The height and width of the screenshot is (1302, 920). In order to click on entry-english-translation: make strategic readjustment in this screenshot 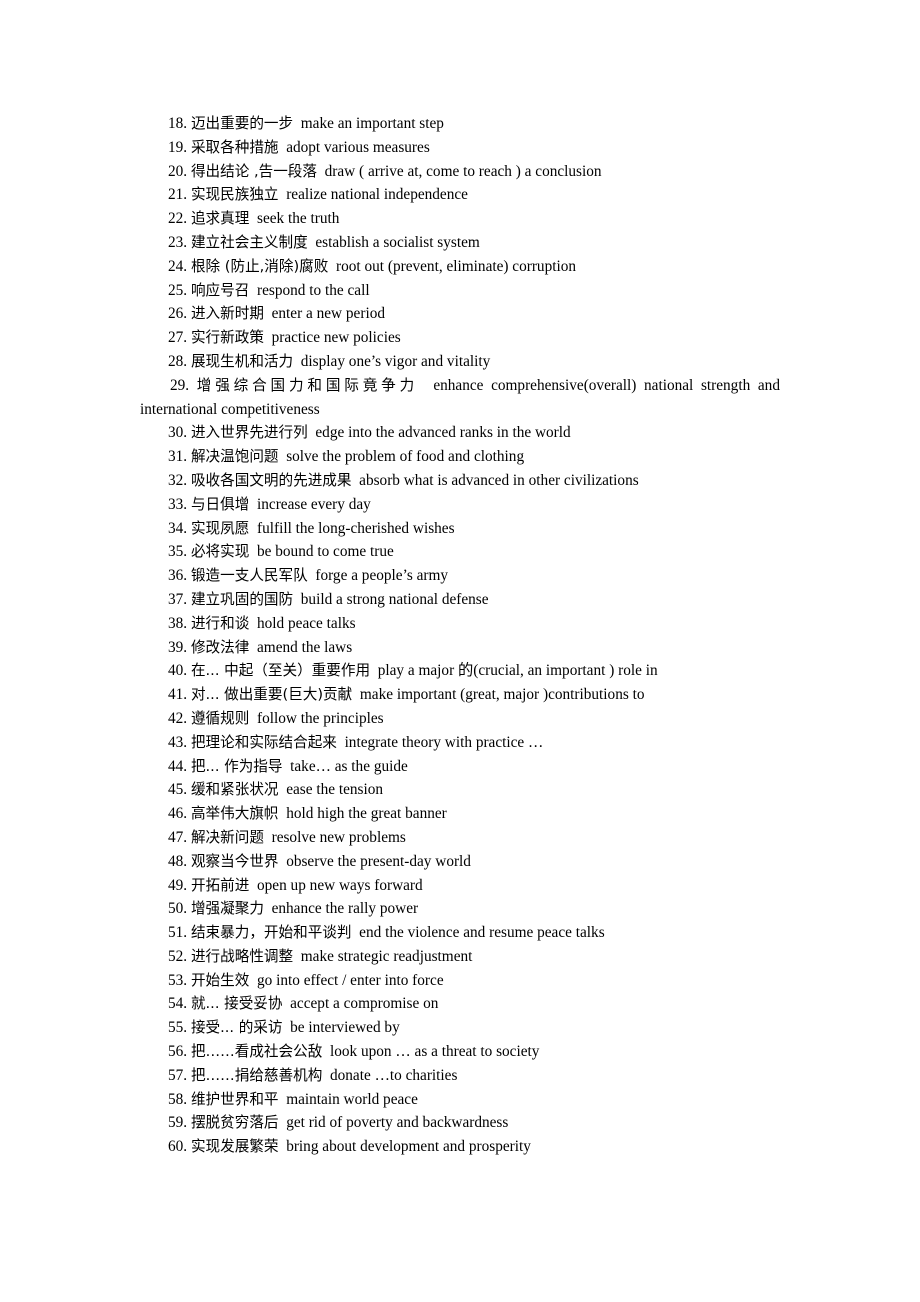, I will do `click(386, 956)`.